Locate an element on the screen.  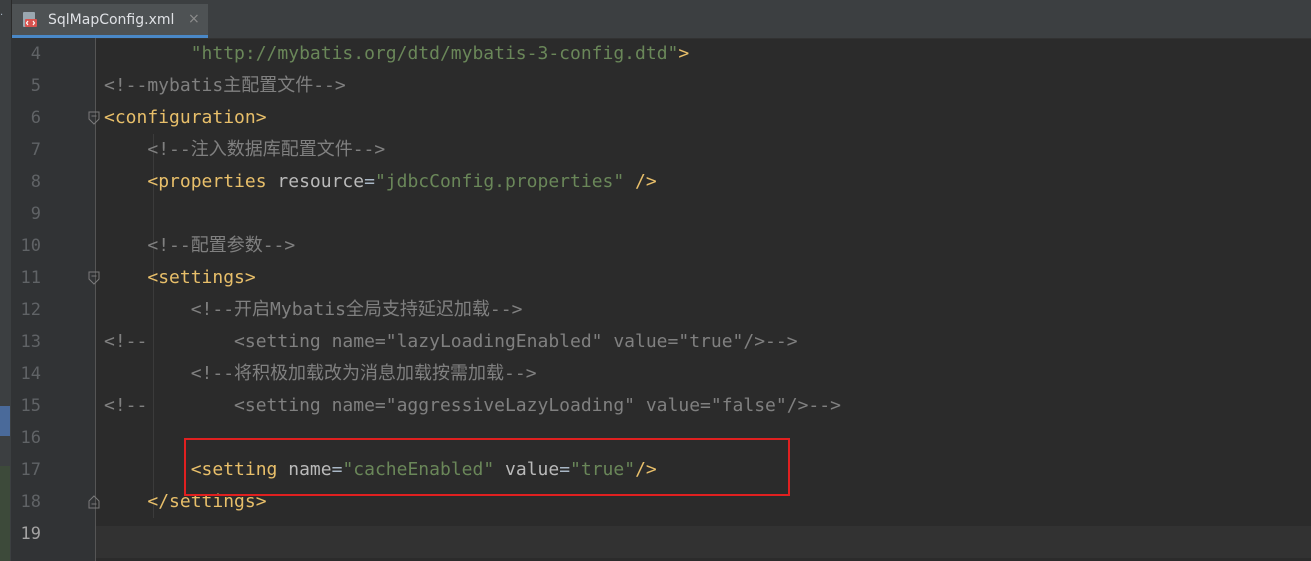
current-line-highlight is located at coordinates (703, 542).